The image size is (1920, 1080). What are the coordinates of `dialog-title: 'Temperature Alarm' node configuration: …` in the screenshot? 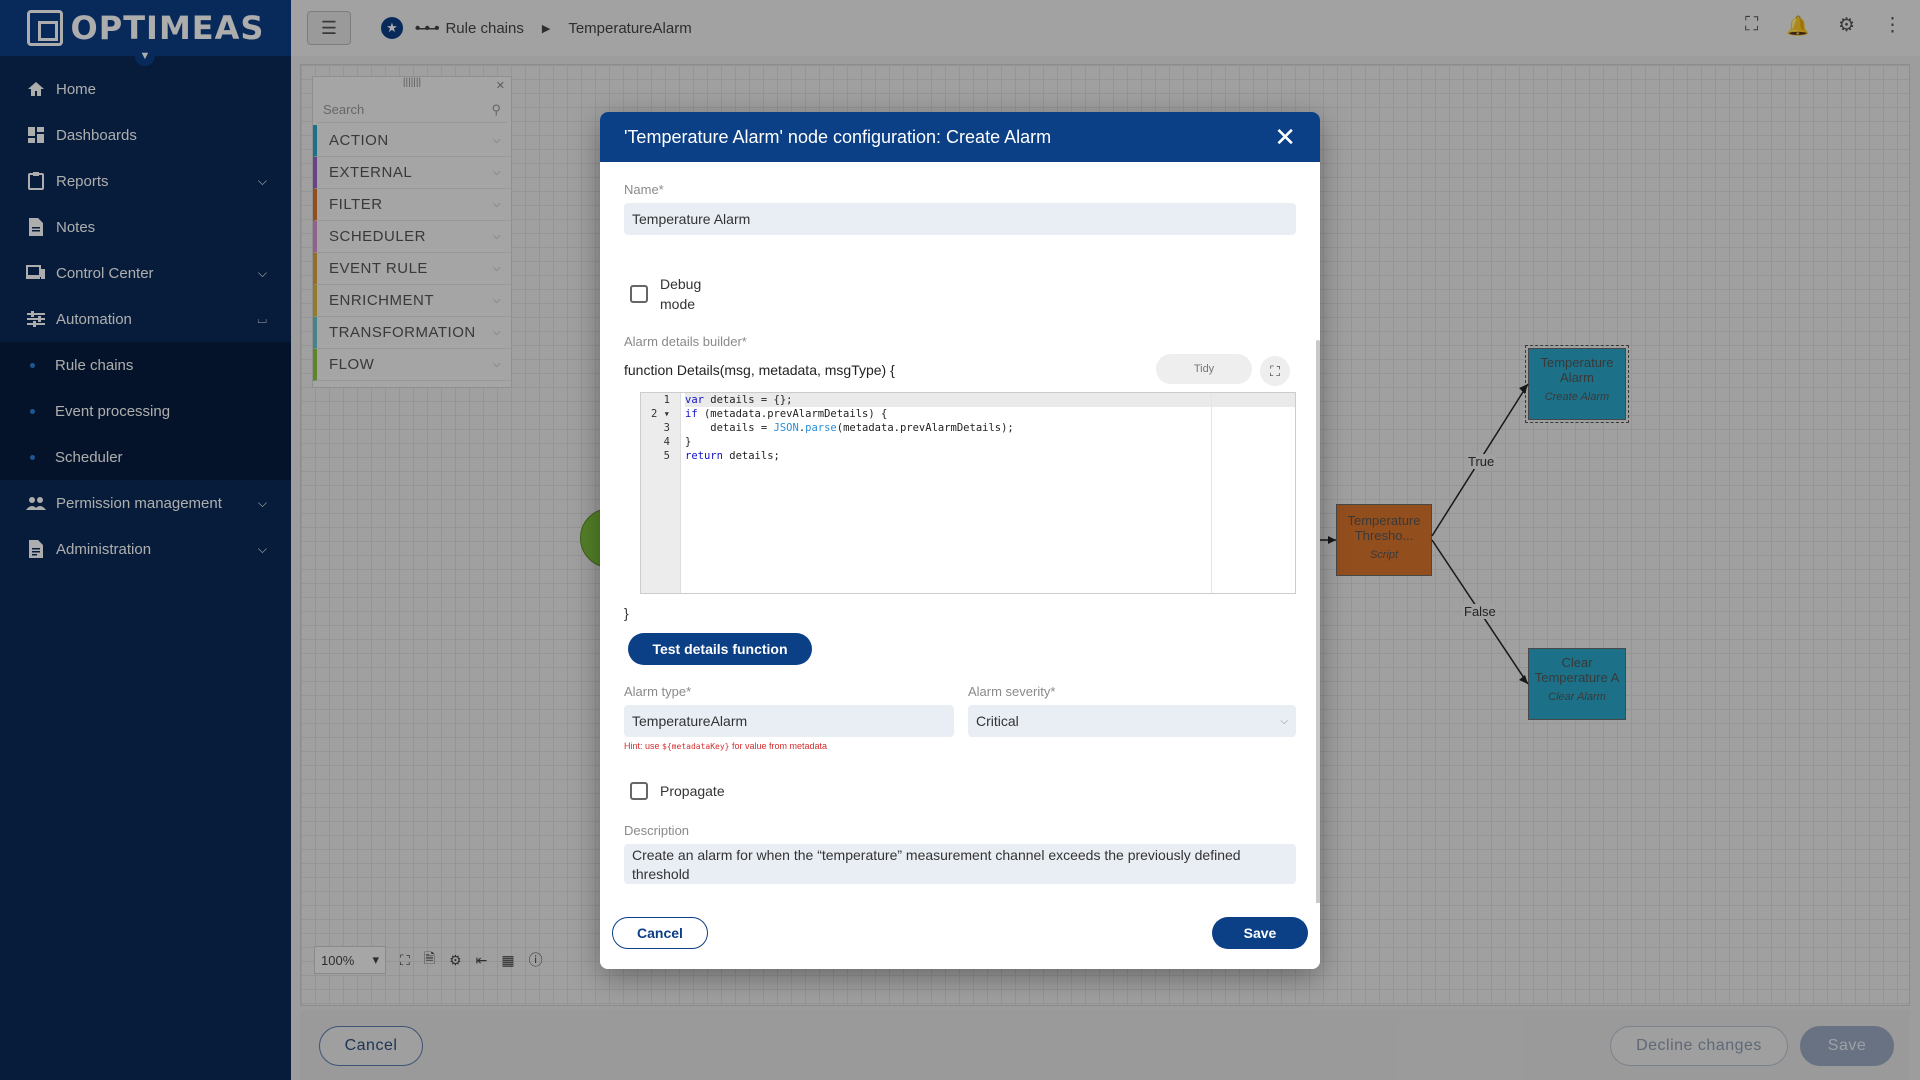 It's located at (838, 136).